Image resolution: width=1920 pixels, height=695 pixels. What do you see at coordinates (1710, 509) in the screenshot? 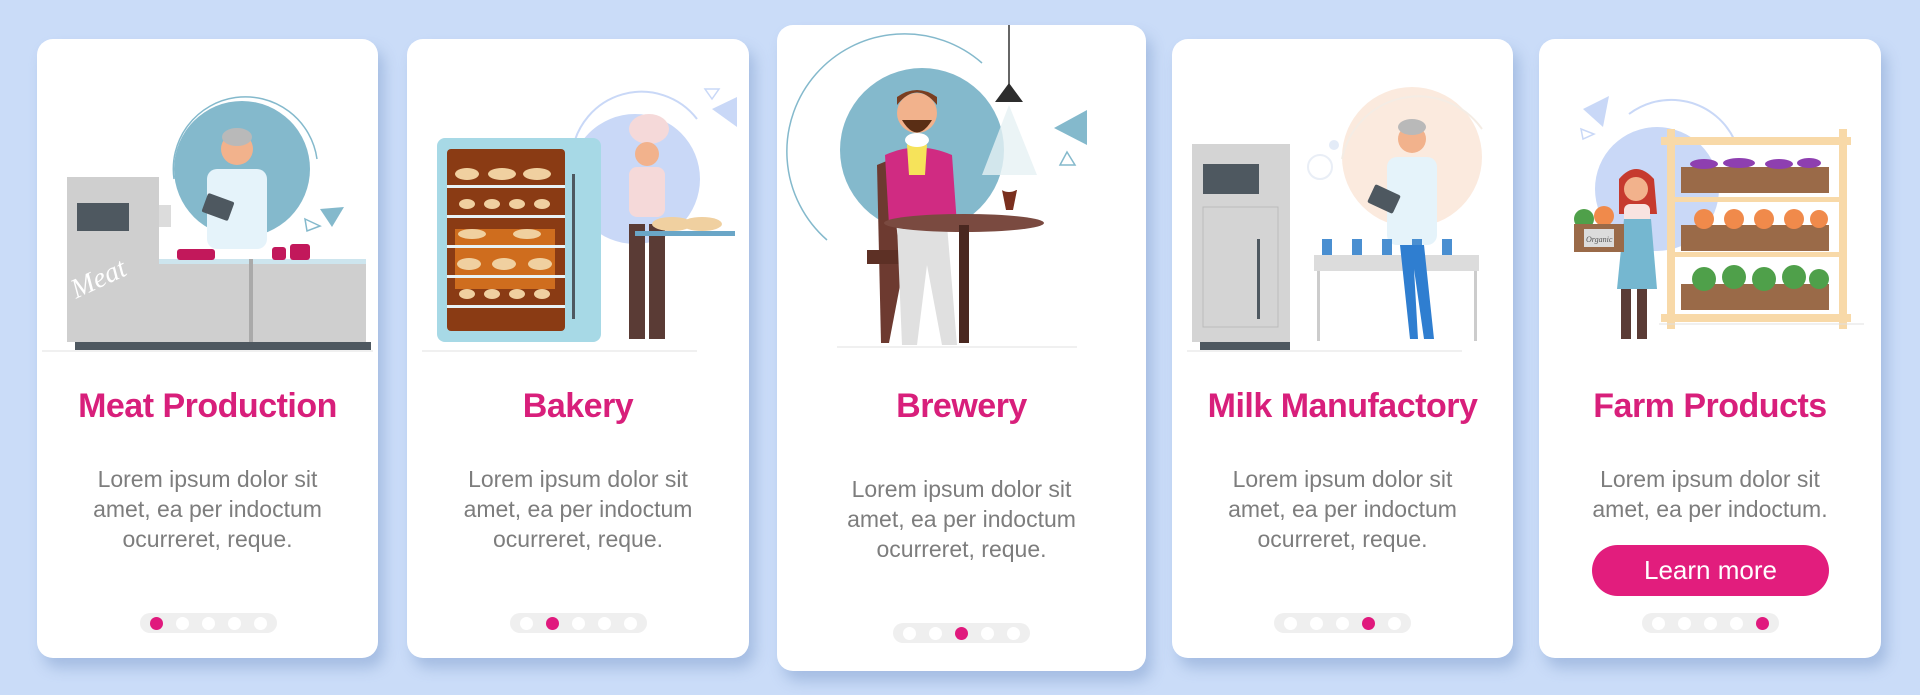
I see `description-line: amet, ea per indoctum.` at bounding box center [1710, 509].